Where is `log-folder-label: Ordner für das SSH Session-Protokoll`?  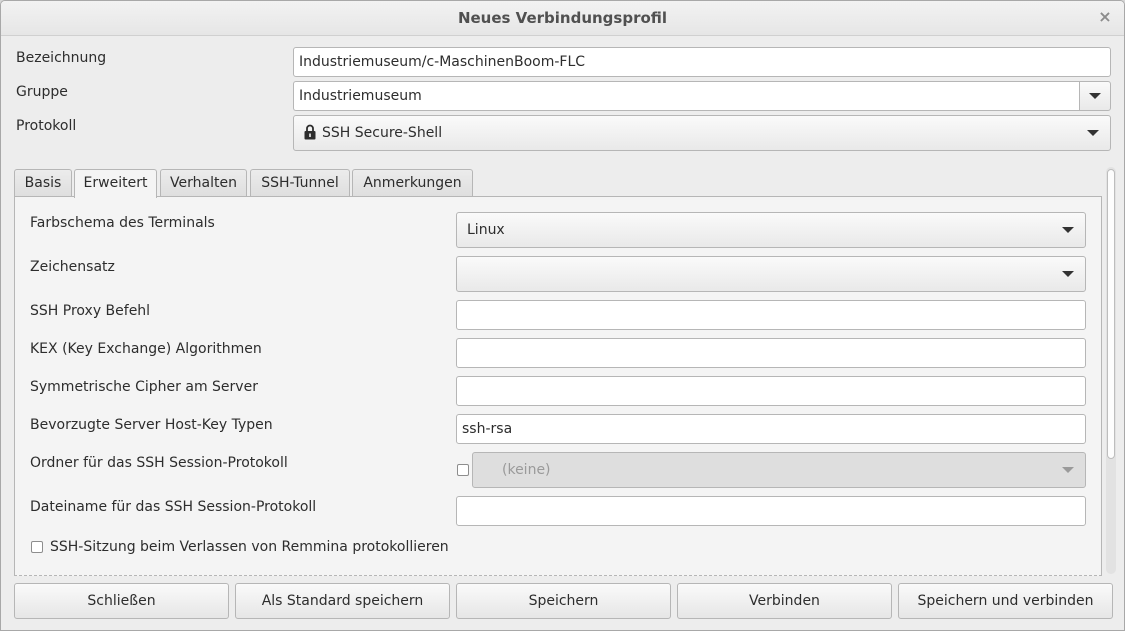 log-folder-label: Ordner für das SSH Session-Protokoll is located at coordinates (159, 463).